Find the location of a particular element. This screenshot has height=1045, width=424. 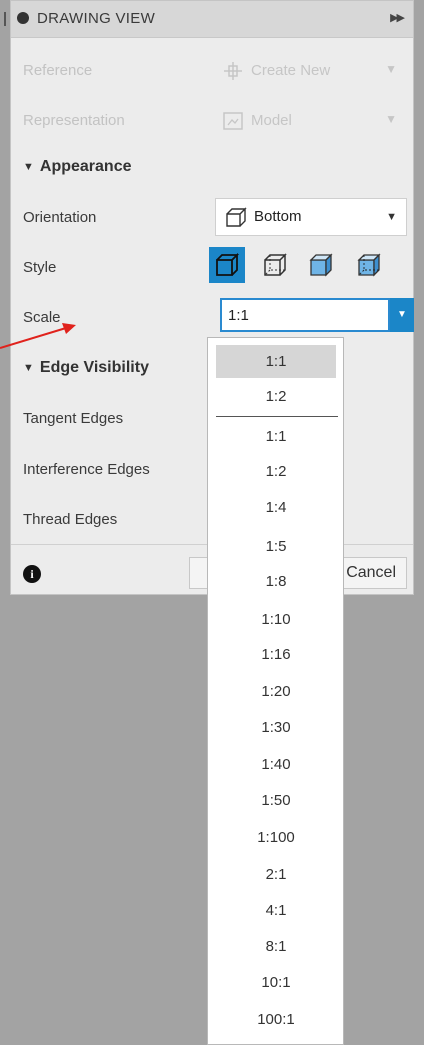

orientation-value: Bottom is located at coordinates (278, 216).